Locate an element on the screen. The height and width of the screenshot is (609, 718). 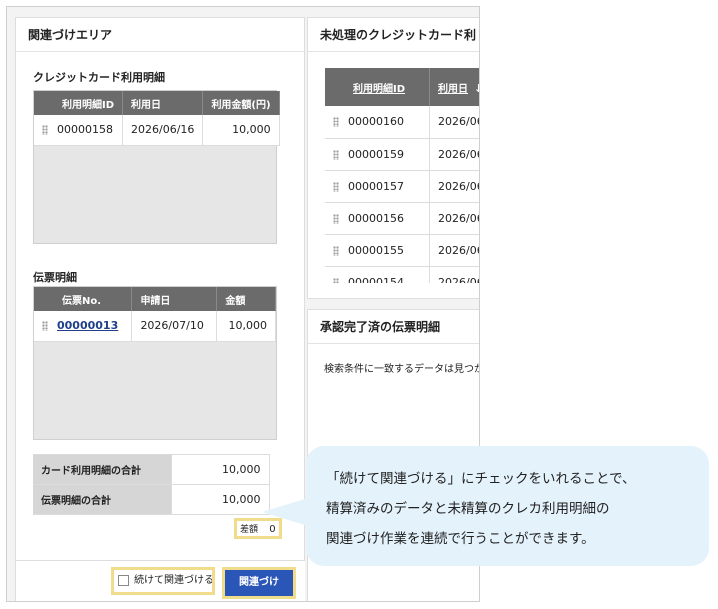
totals-table: カード利用明細の合計 10,000 伝票明細の合計 10,000 is located at coordinates (151, 484).